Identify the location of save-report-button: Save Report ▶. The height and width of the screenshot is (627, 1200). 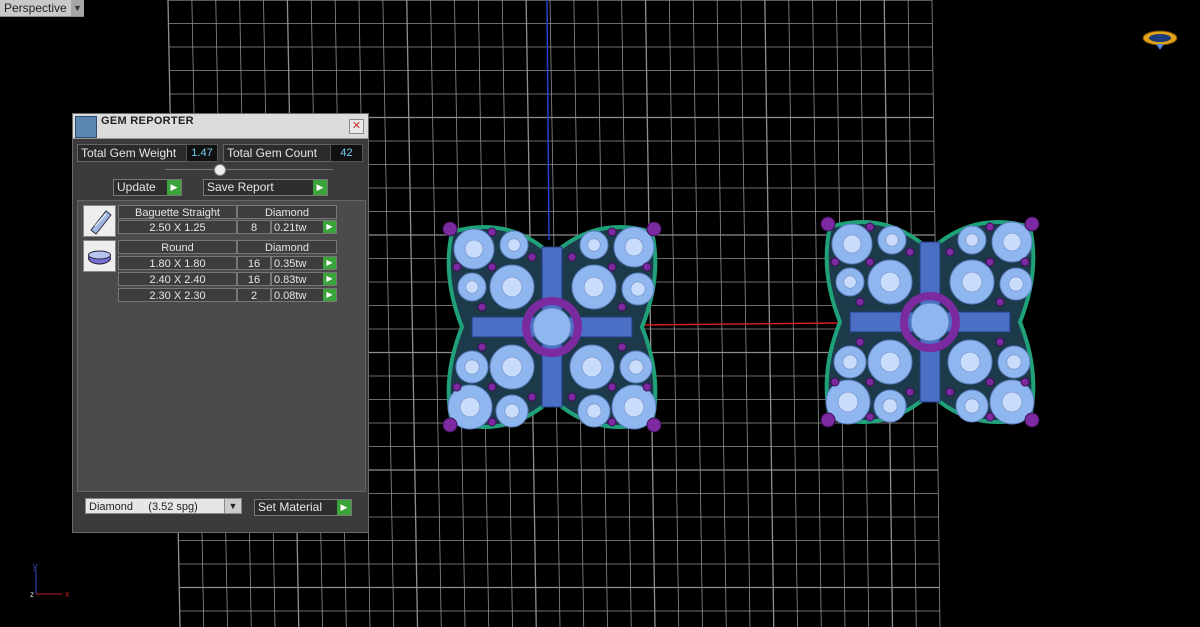
(265, 187).